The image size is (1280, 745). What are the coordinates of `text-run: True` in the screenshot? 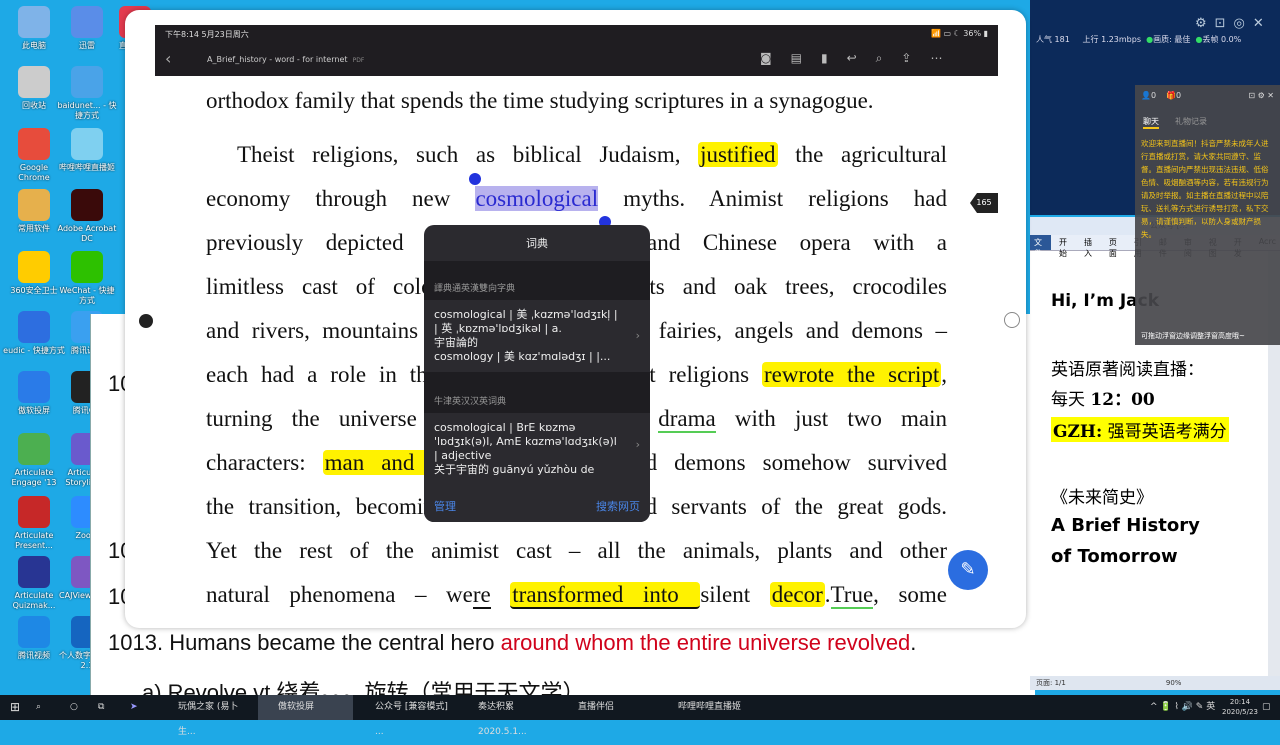 It's located at (852, 595).